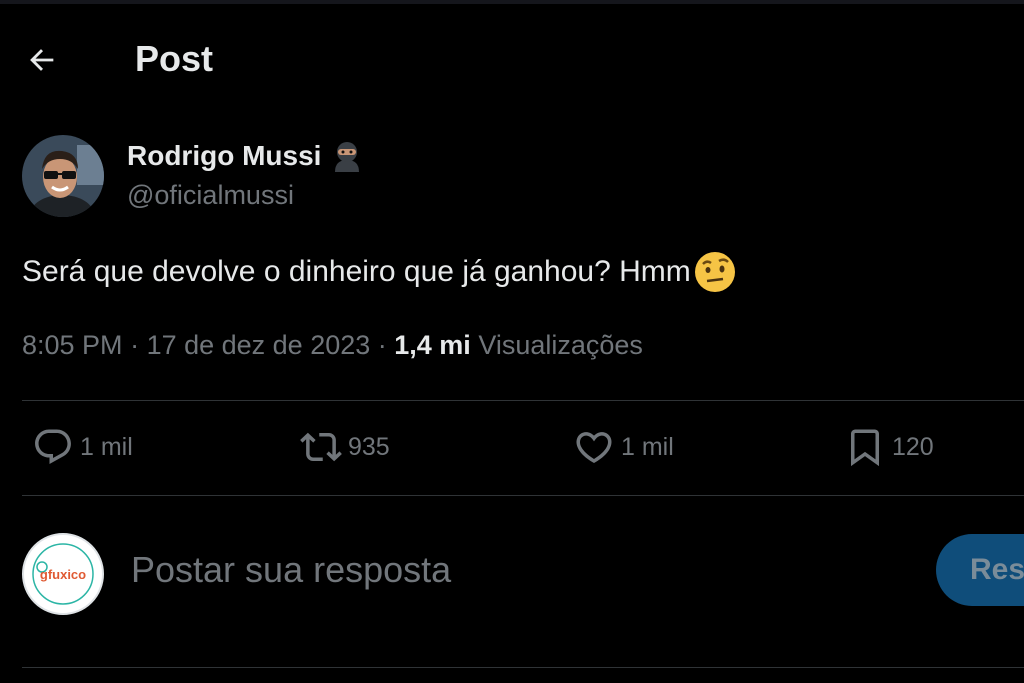  Describe the element at coordinates (259, 345) in the screenshot. I see `tweet-date: 17 de dez de 2023` at that location.